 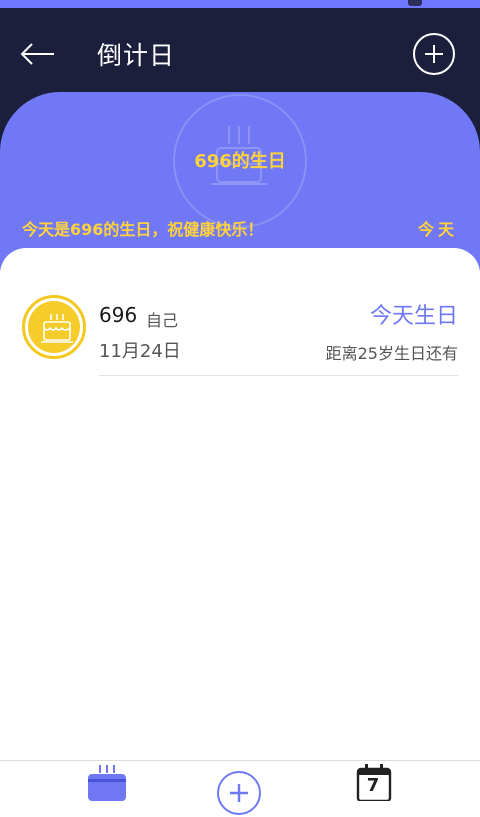 I want to click on divider, so click(x=279, y=375).